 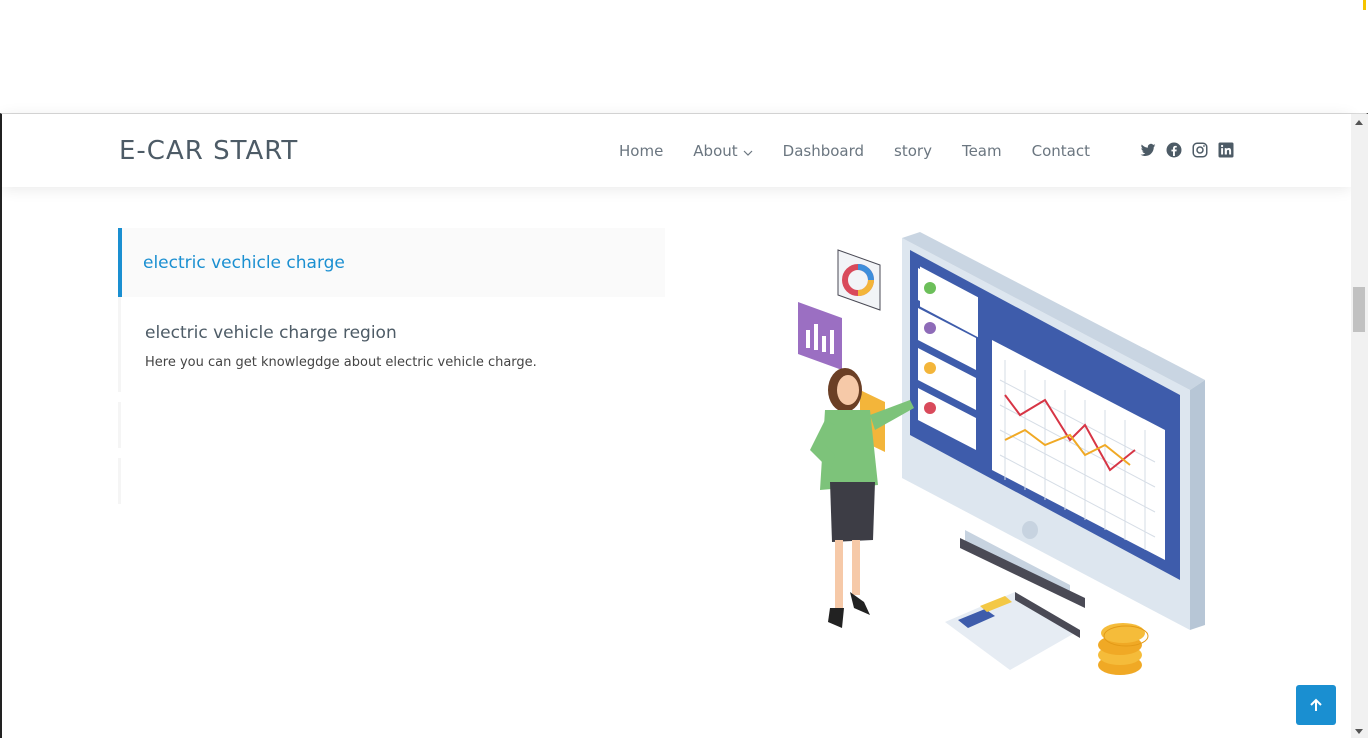 I want to click on accordion-panel-title: electric vehicle charge region, so click(x=271, y=333).